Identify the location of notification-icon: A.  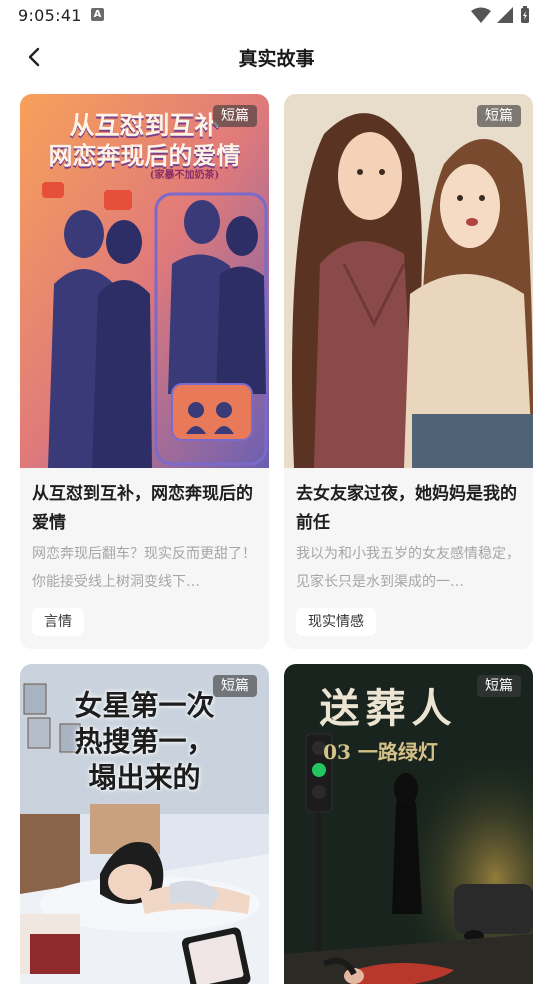
(97, 14).